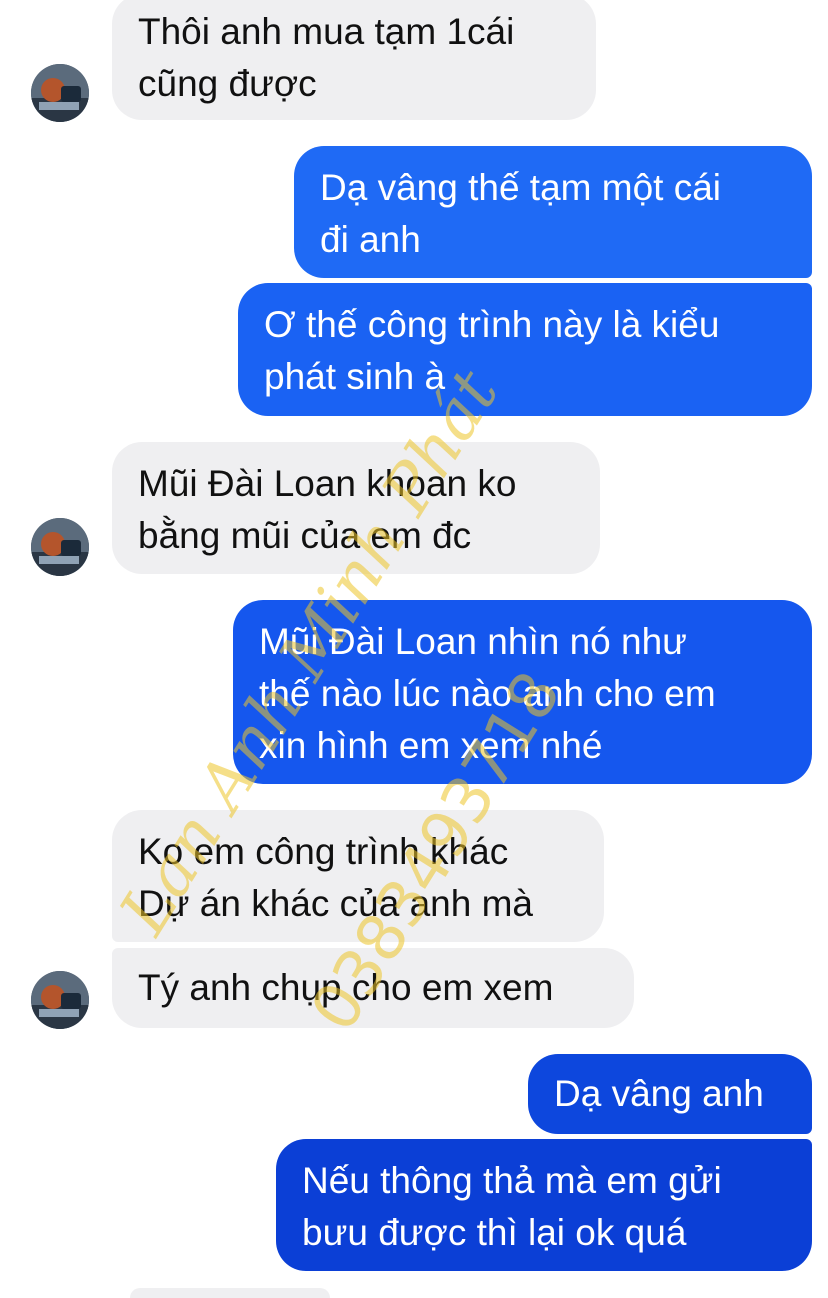 The image size is (828, 1298). What do you see at coordinates (670, 1094) in the screenshot?
I see `outgoing-message: Dạ vâng anh` at bounding box center [670, 1094].